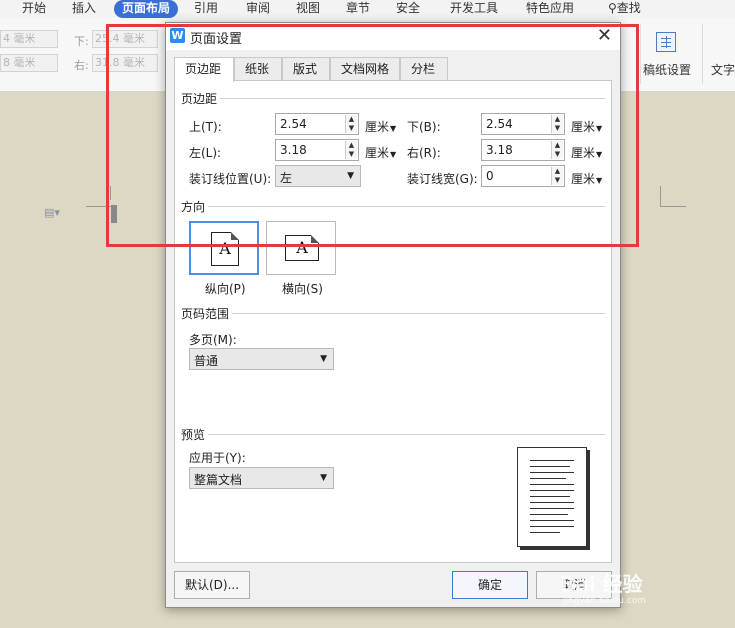  Describe the element at coordinates (308, 9) in the screenshot. I see `ribbon-tab-view: 视图` at that location.